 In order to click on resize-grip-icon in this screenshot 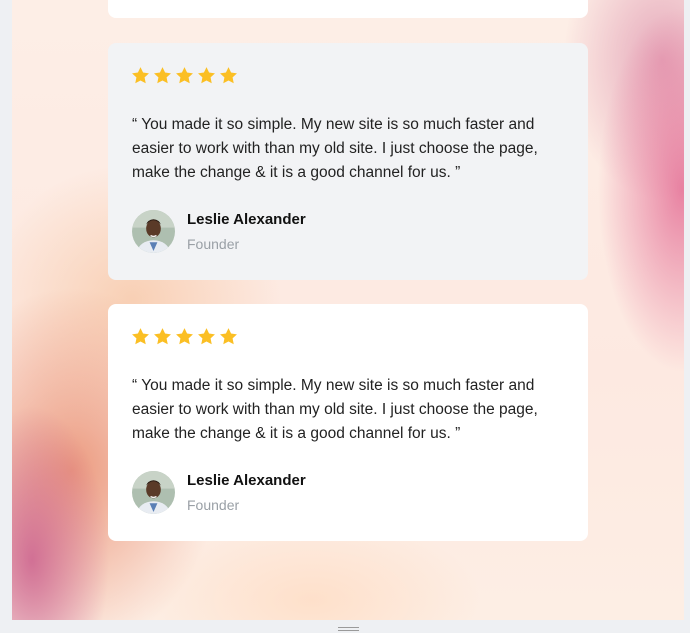, I will do `click(348, 629)`.